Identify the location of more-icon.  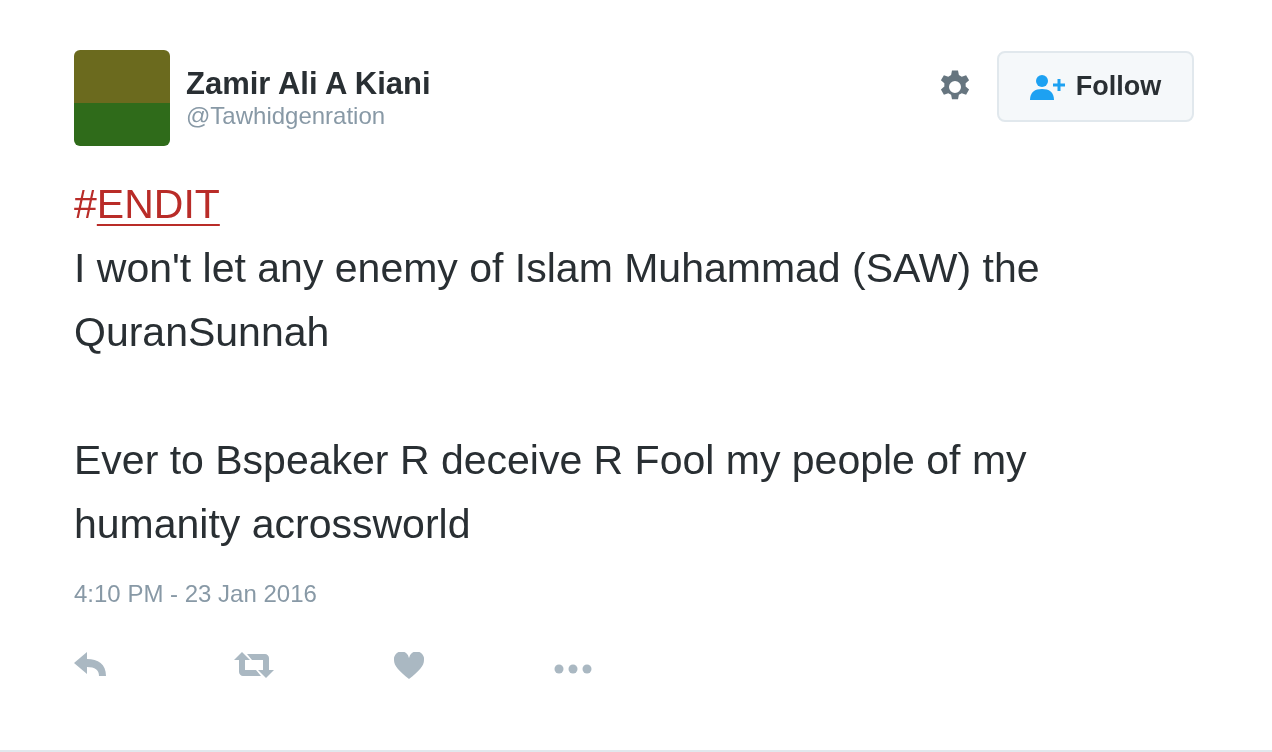
(573, 668).